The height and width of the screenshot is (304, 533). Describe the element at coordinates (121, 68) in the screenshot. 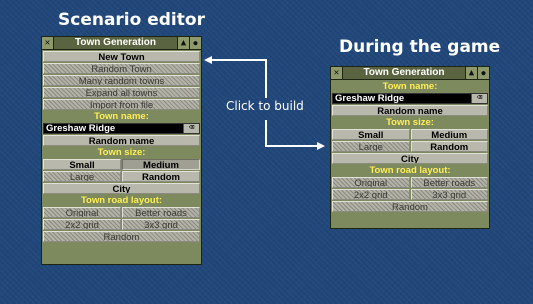

I see `random-town-button: Random Town` at that location.